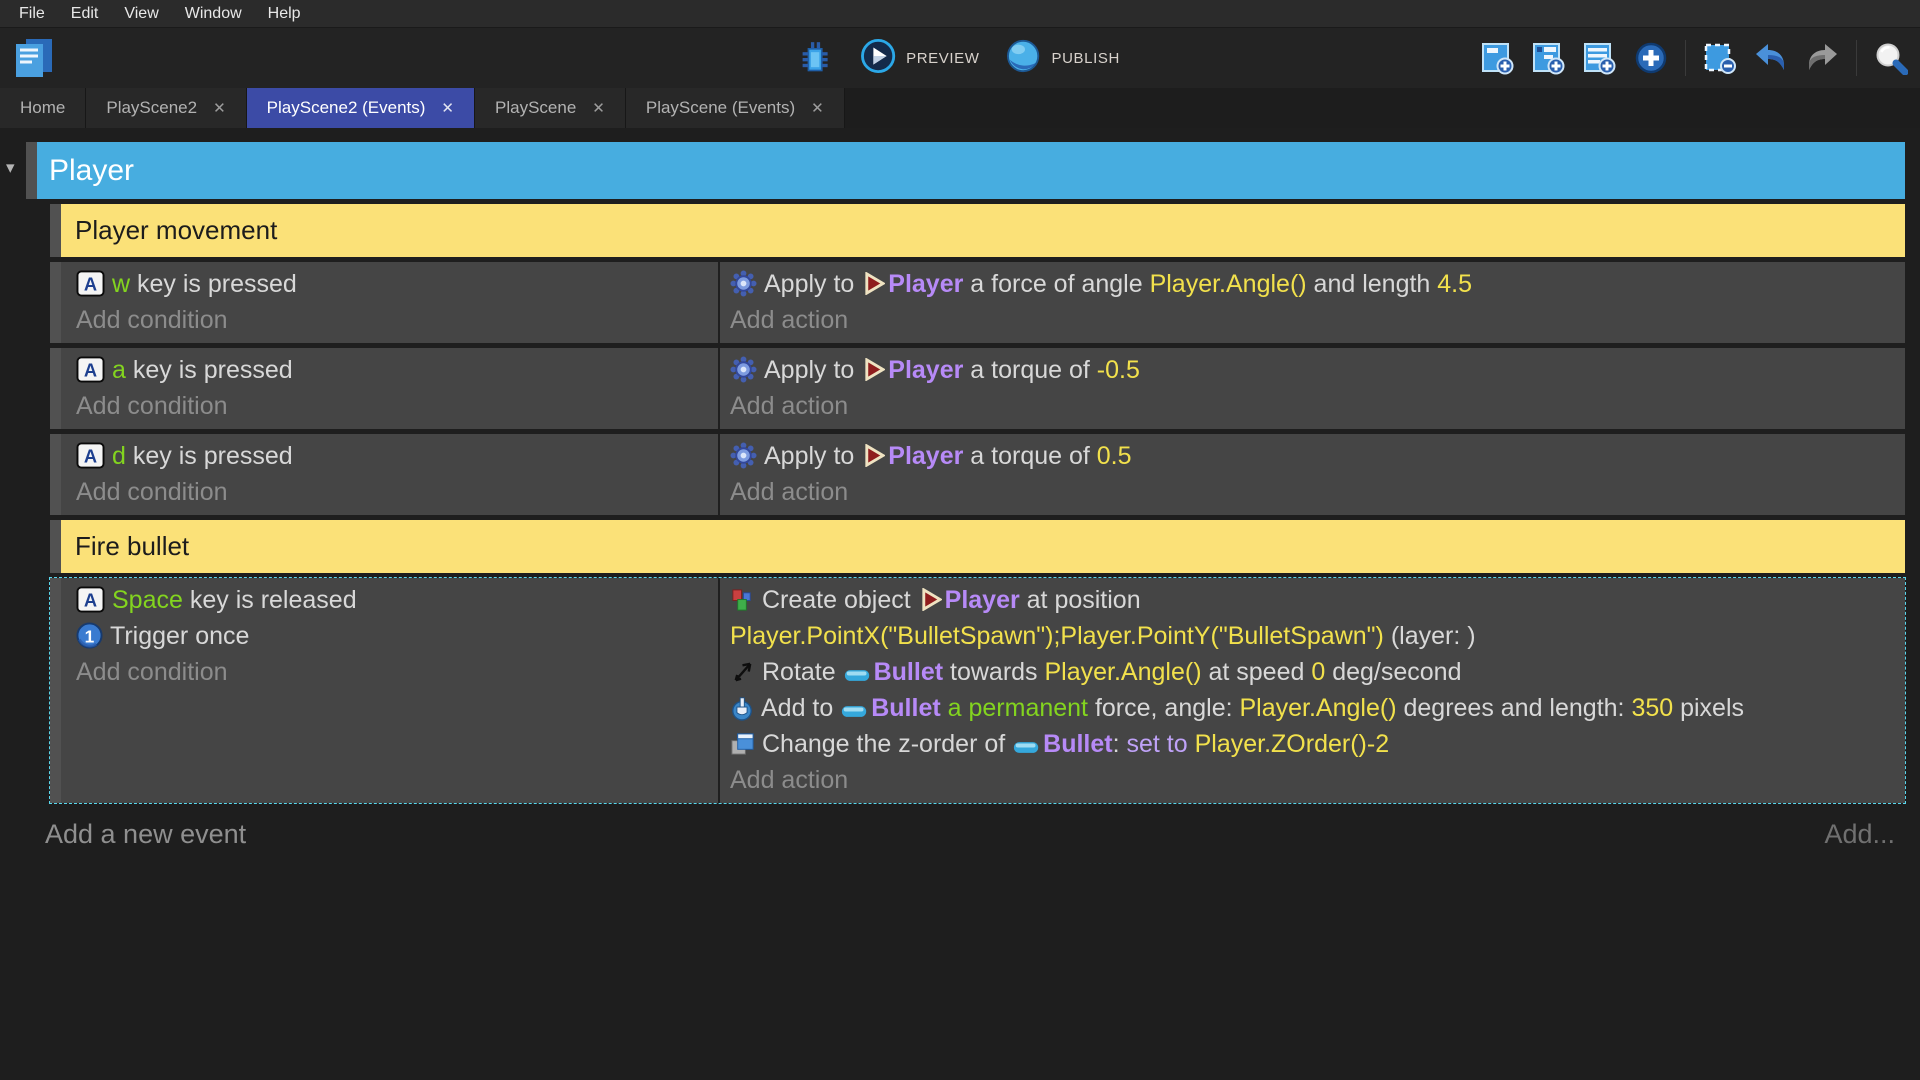 This screenshot has width=1920, height=1080. What do you see at coordinates (1312, 456) in the screenshot?
I see `action: Apply to Player a torque of 0.5` at bounding box center [1312, 456].